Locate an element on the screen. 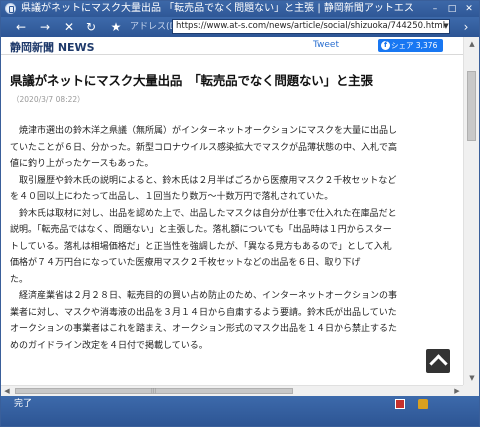 This screenshot has width=480, height=427. address-dropdown-icon: ▼ is located at coordinates (446, 26).